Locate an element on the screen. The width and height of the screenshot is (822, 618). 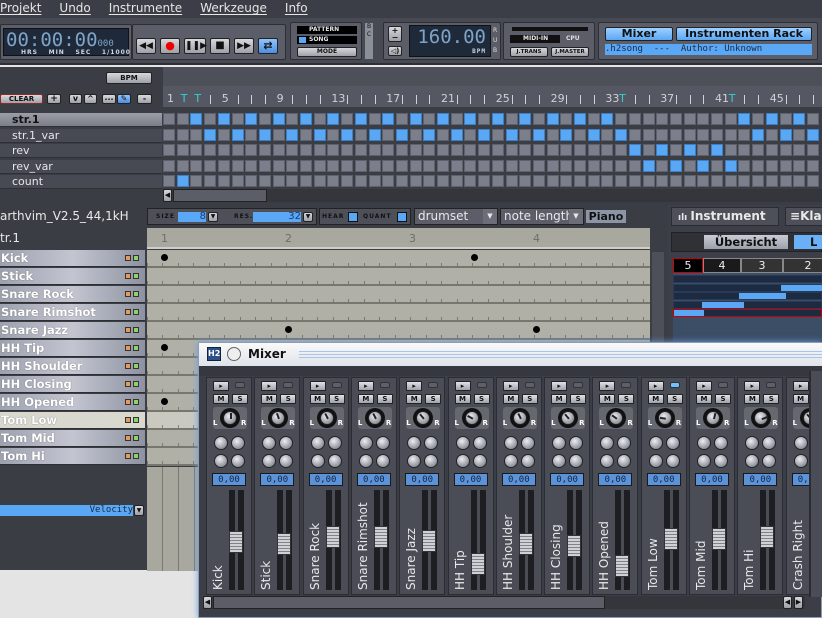
res-value: 32 is located at coordinates (277, 217).